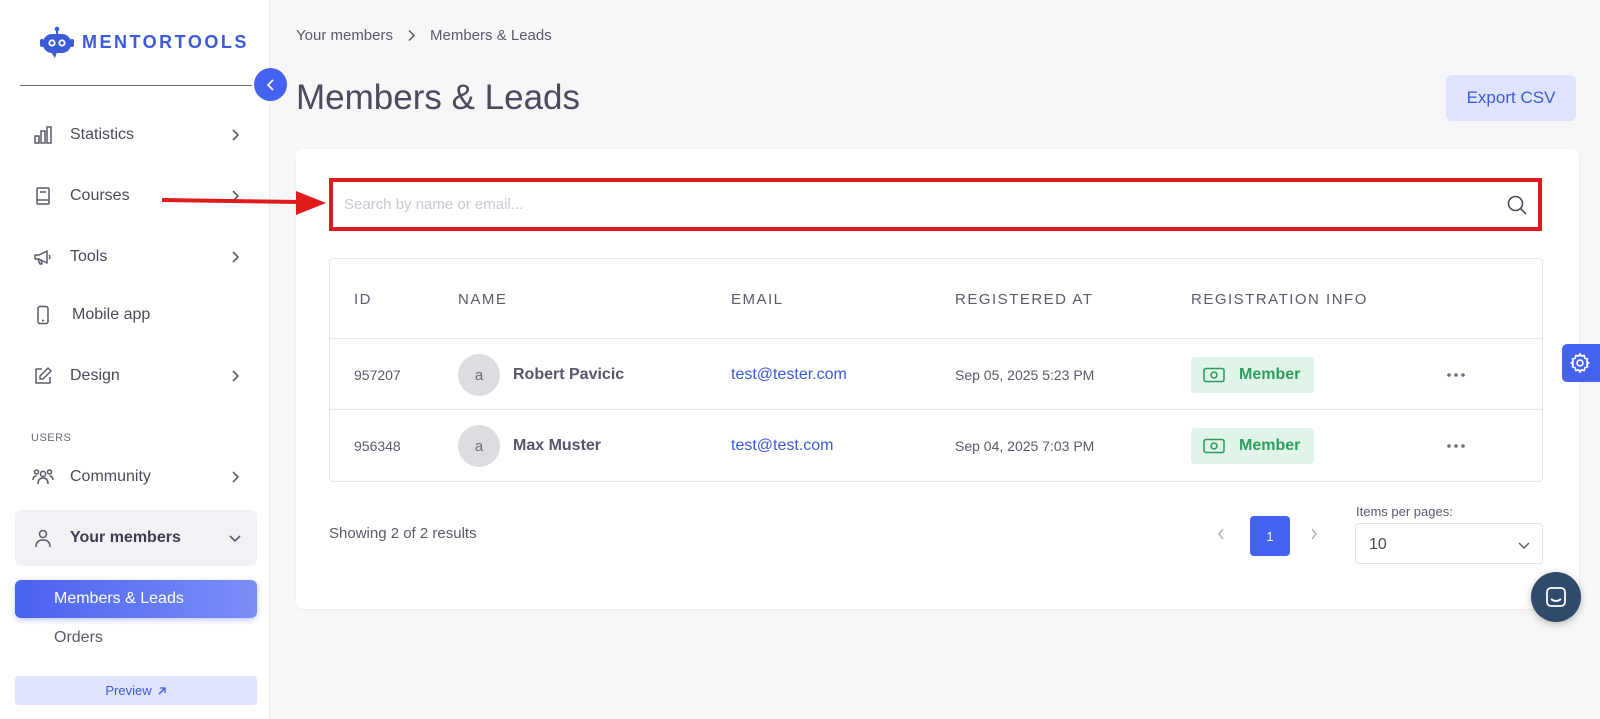  Describe the element at coordinates (119, 598) in the screenshot. I see `sidebar-subitem-label: Members & Leads` at that location.